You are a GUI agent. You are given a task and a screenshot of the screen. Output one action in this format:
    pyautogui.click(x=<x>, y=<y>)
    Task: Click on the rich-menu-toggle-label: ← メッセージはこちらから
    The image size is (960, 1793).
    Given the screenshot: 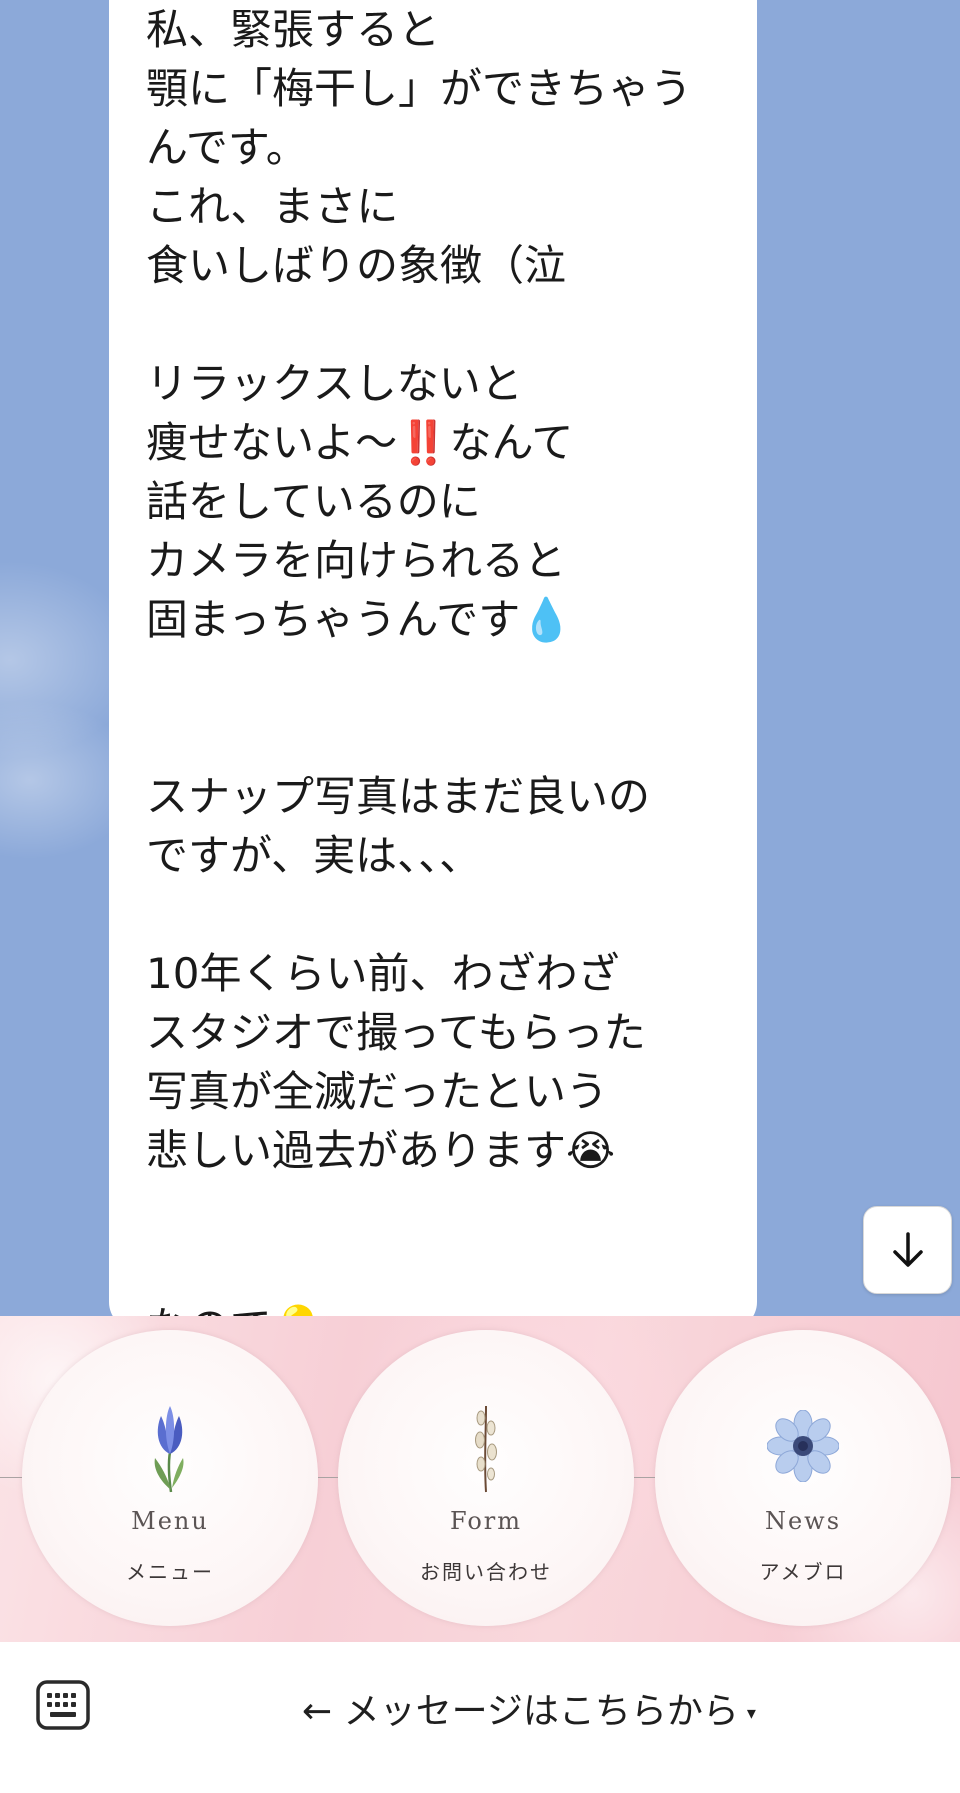 What is the action you would take?
    pyautogui.click(x=520, y=1711)
    